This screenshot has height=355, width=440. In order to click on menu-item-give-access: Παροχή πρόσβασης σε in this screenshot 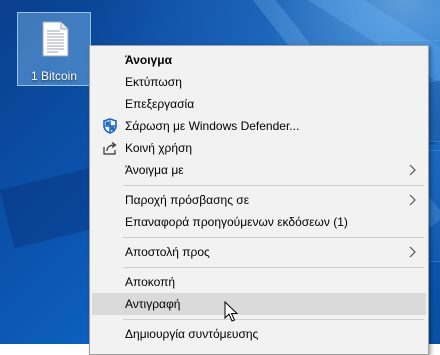, I will do `click(259, 200)`.